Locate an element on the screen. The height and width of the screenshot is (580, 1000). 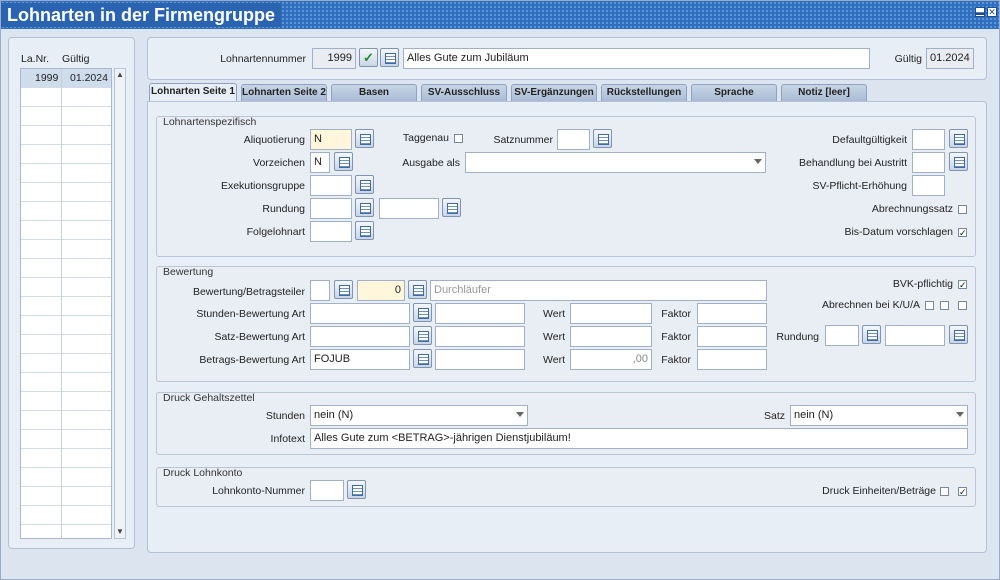
lookup-icon is located at coordinates (389, 57).